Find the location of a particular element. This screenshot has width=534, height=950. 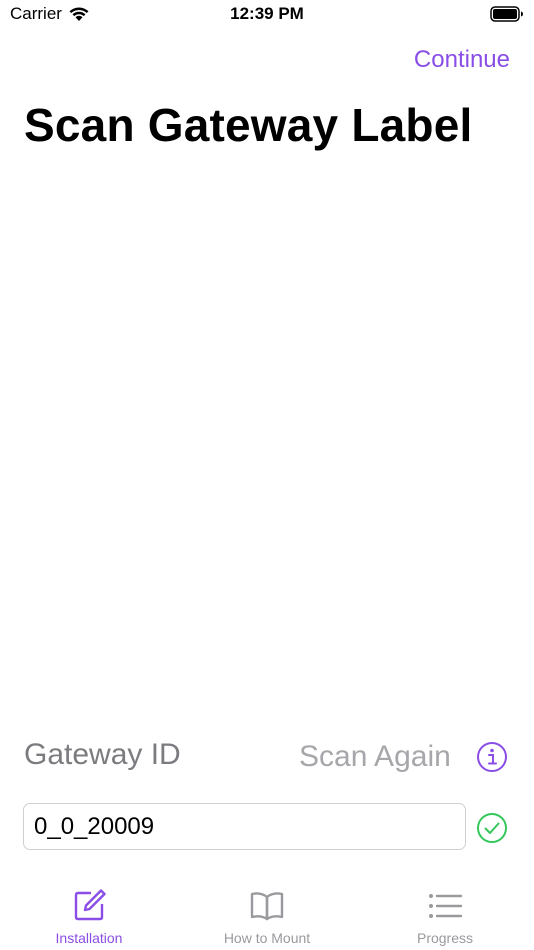

tab-bar: Installation How to Mount Progress is located at coordinates (267, 909).